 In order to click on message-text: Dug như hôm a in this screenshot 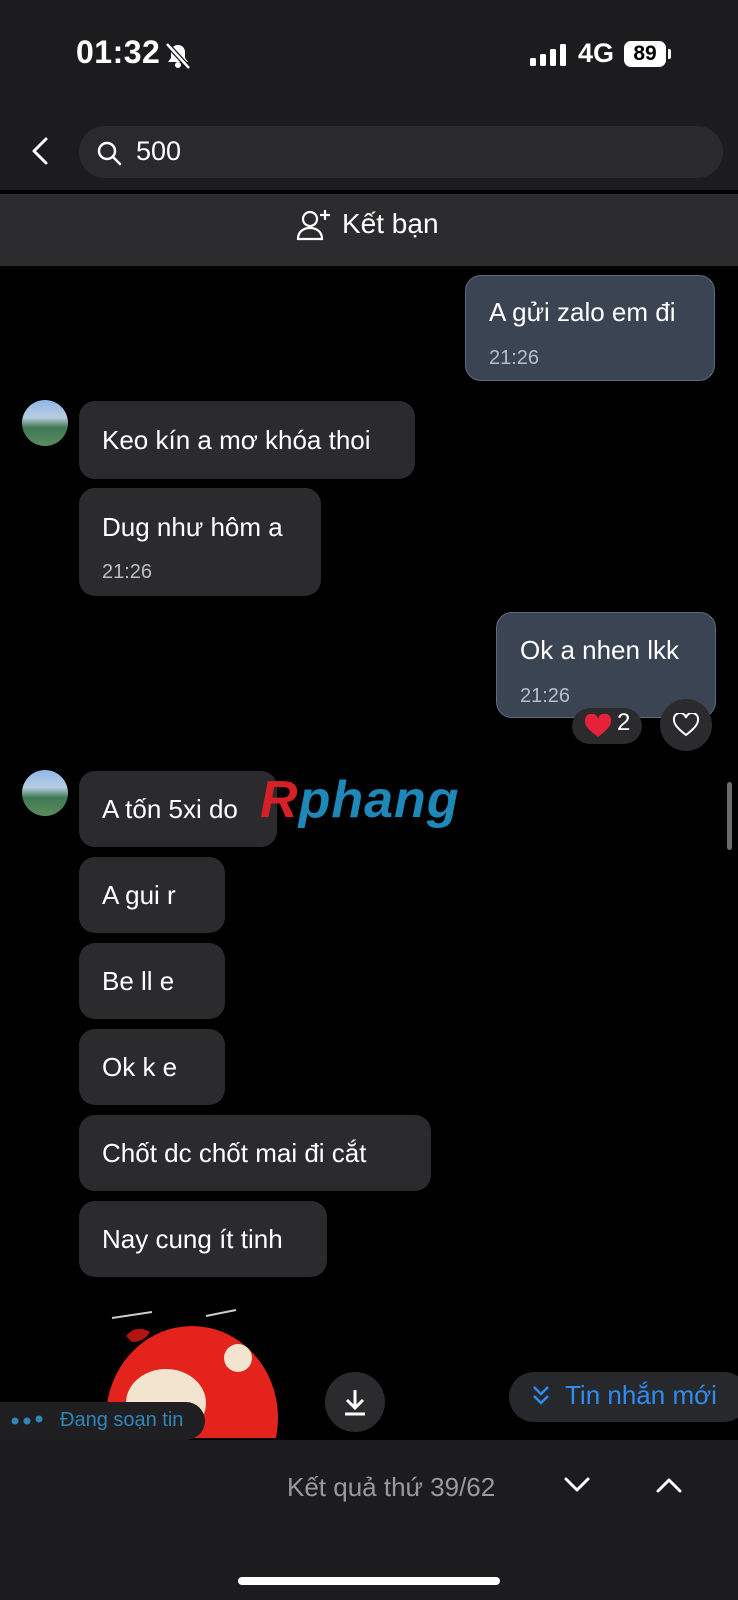, I will do `click(192, 527)`.